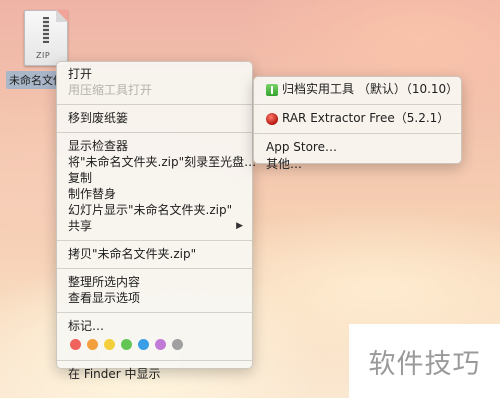 The height and width of the screenshot is (398, 500). Describe the element at coordinates (126, 344) in the screenshot. I see `tag-green-dot` at that location.